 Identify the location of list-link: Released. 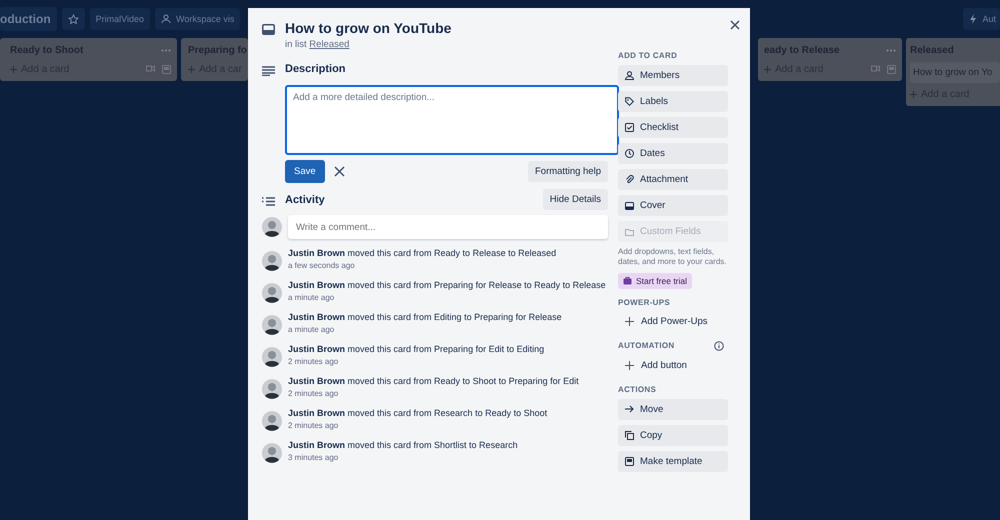
(329, 44).